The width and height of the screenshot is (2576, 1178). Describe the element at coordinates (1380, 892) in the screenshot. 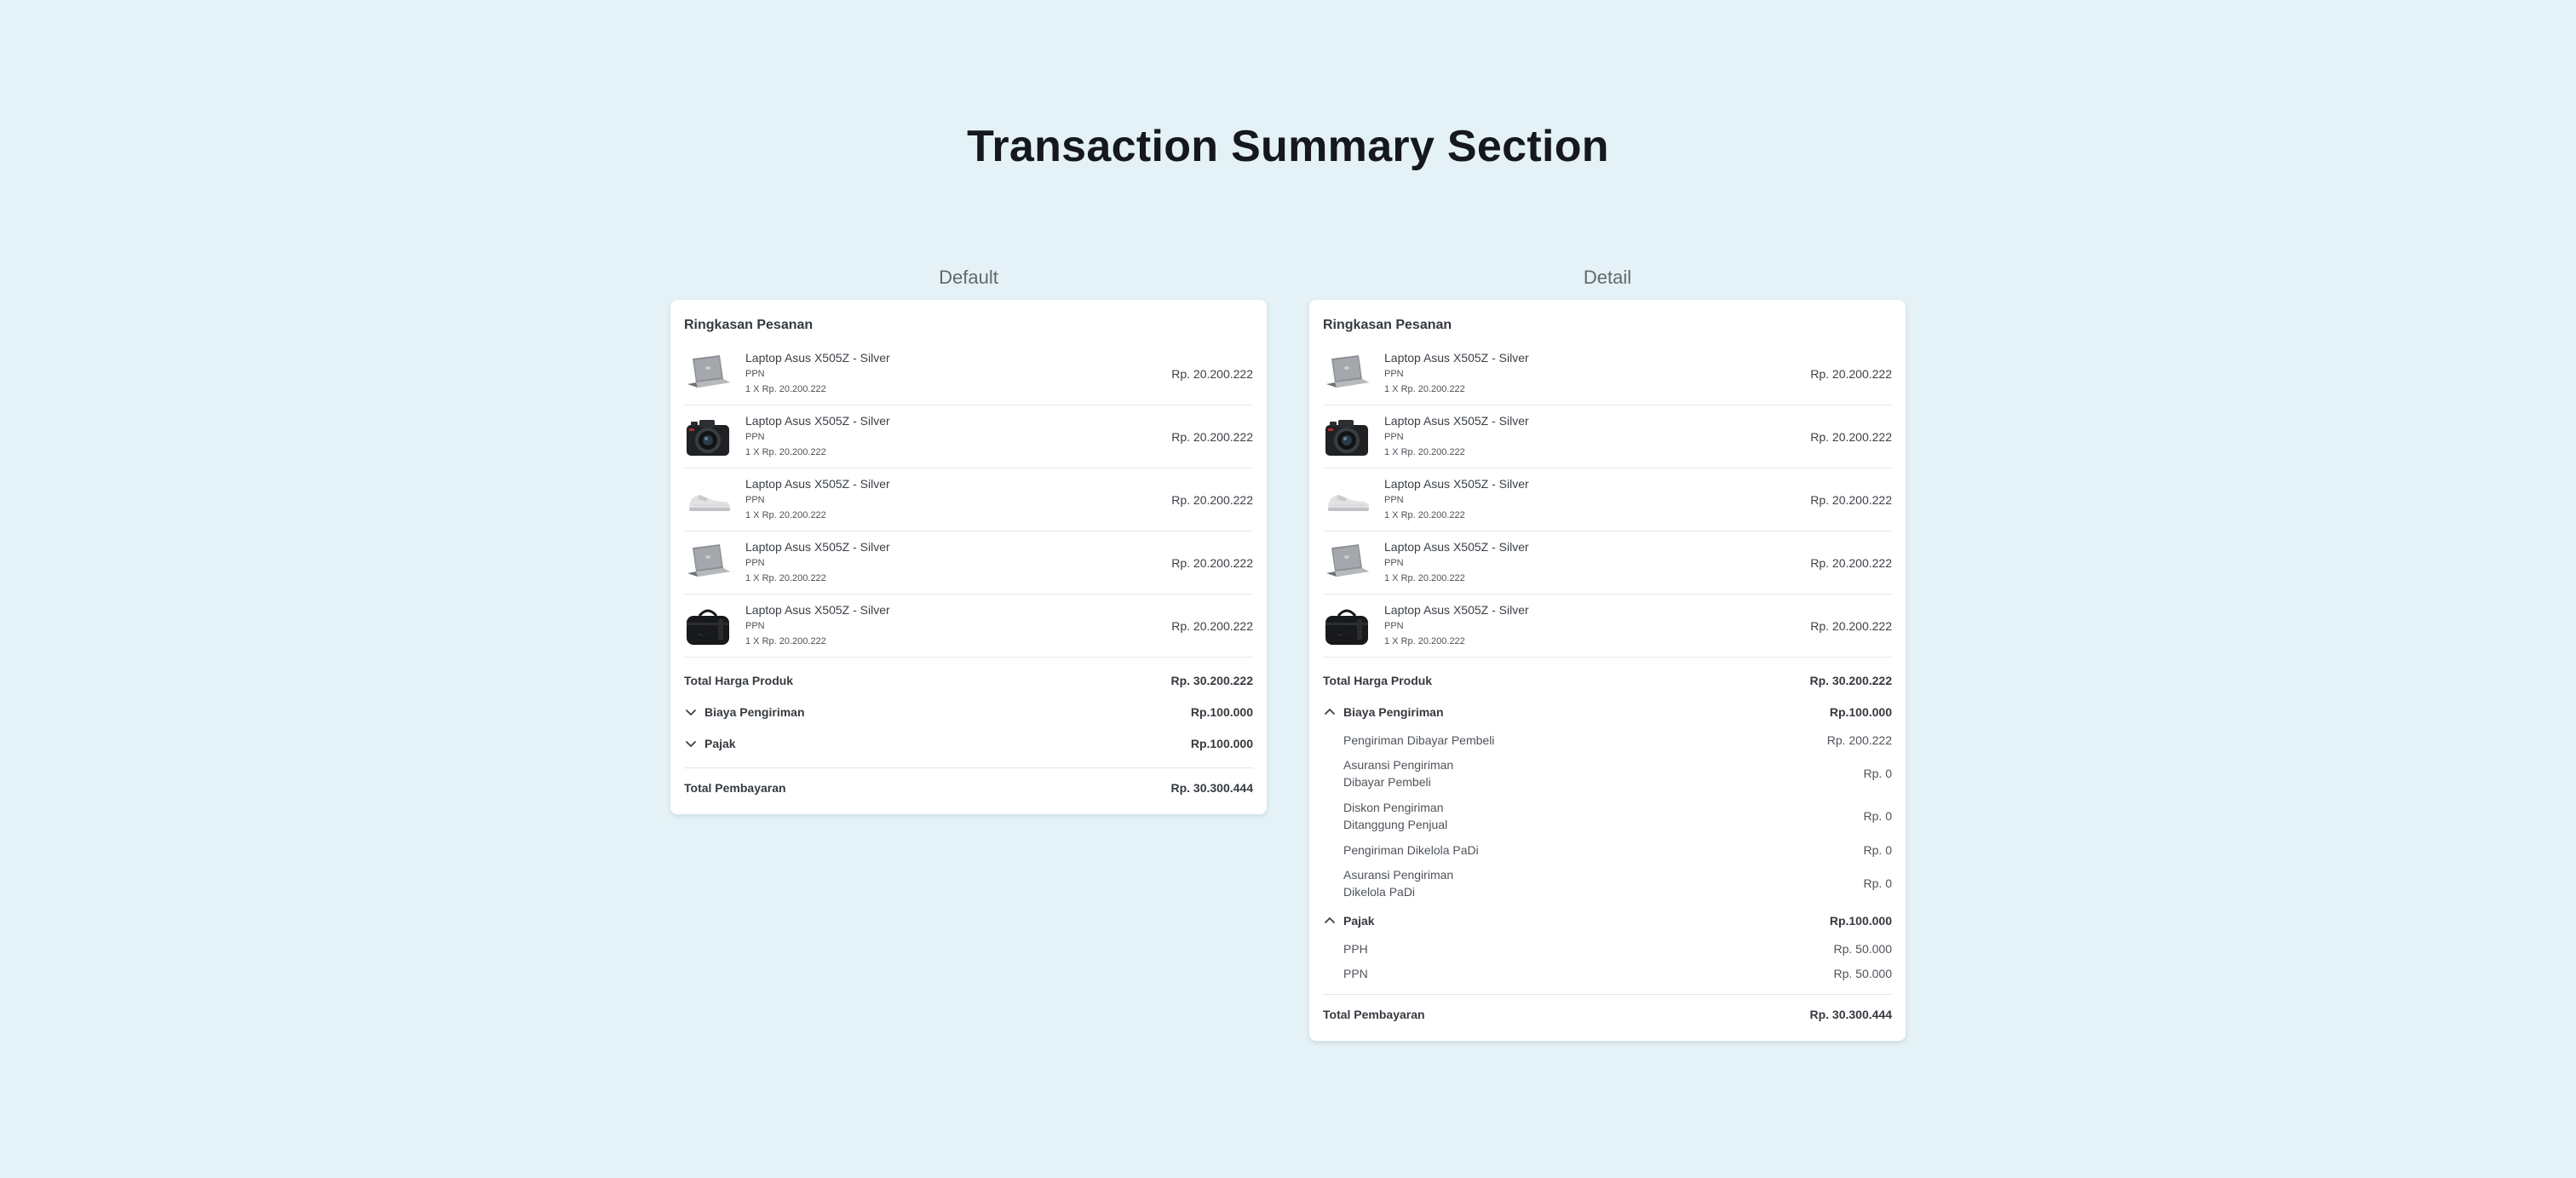

I see `shipping-detail-label: Dikelola PaDi` at that location.